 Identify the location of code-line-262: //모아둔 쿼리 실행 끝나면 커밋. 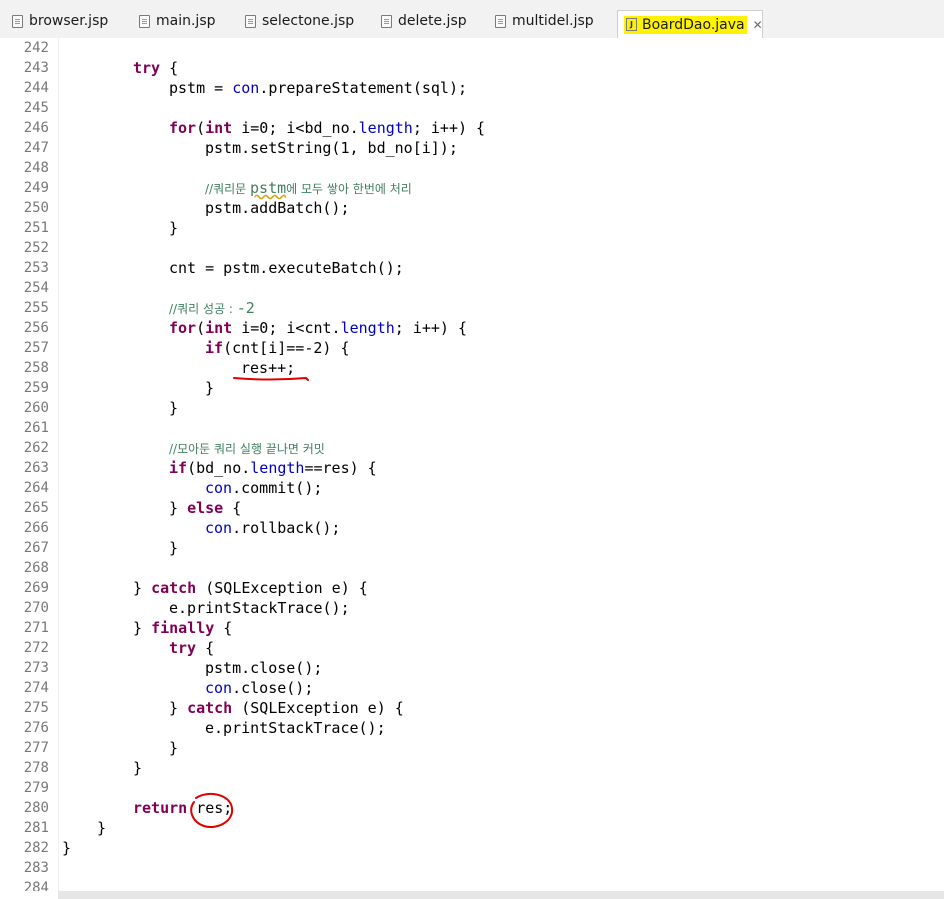
(247, 448).